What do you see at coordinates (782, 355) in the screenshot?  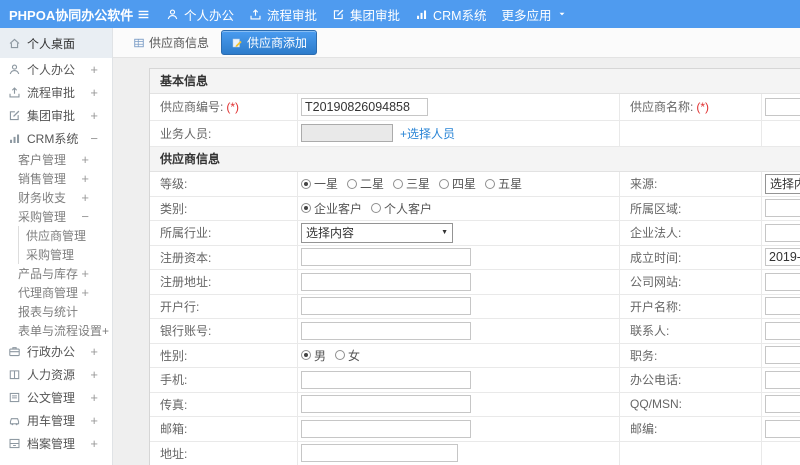 I see `position-input` at bounding box center [782, 355].